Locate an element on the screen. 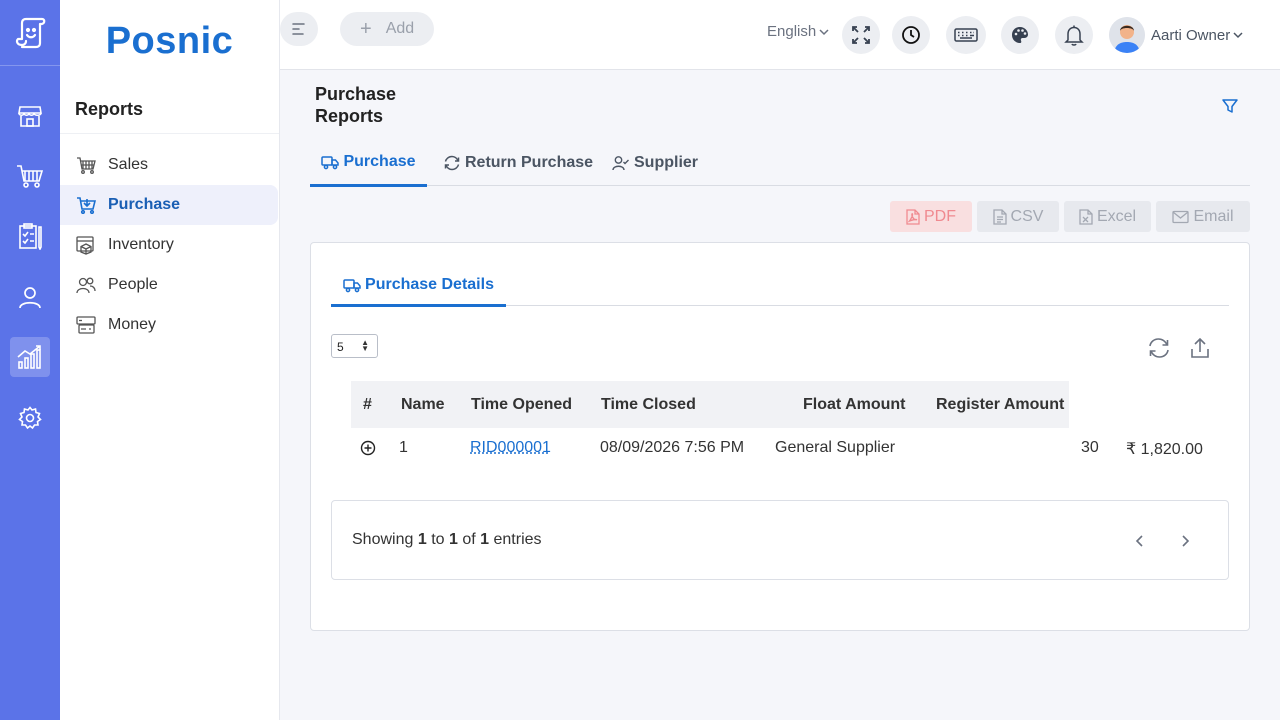  report-tabs: Purchase Return Purchase Supplier is located at coordinates (780, 163).